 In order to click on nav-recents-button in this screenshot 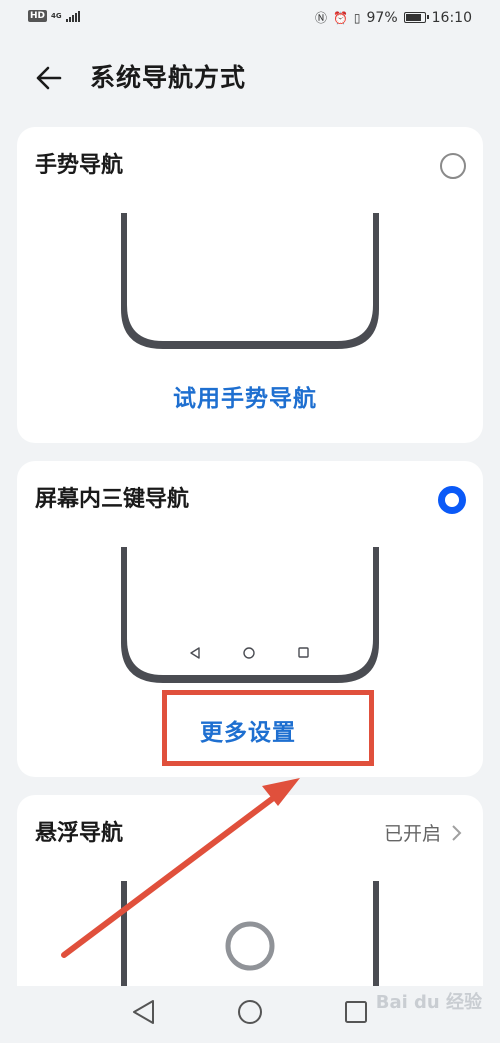, I will do `click(356, 1012)`.